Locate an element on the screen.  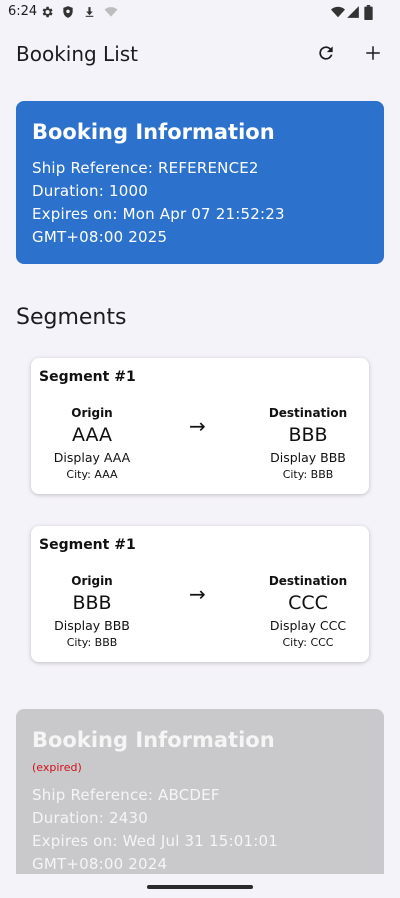
download-icon is located at coordinates (89, 12).